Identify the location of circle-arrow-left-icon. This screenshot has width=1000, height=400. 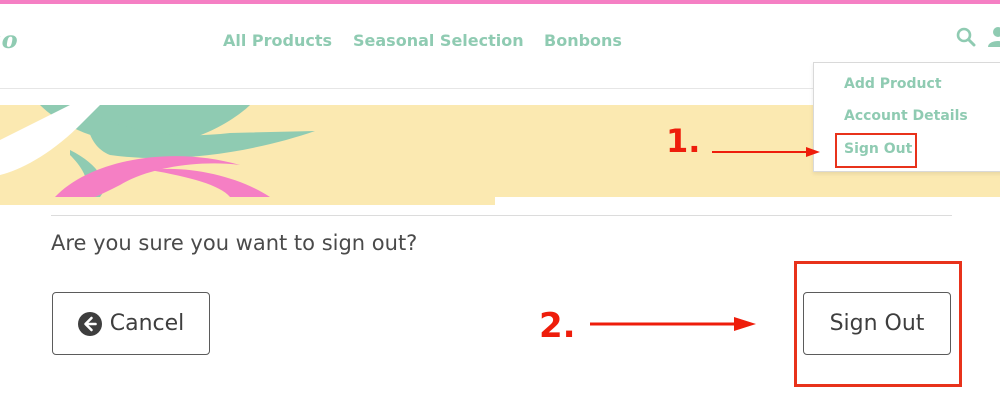
(89, 323).